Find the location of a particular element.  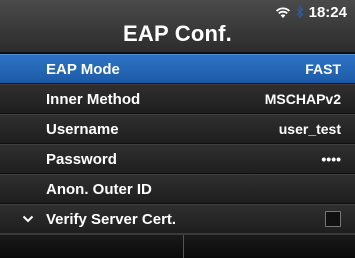

menu-item-password: Password •••• is located at coordinates (177, 158).